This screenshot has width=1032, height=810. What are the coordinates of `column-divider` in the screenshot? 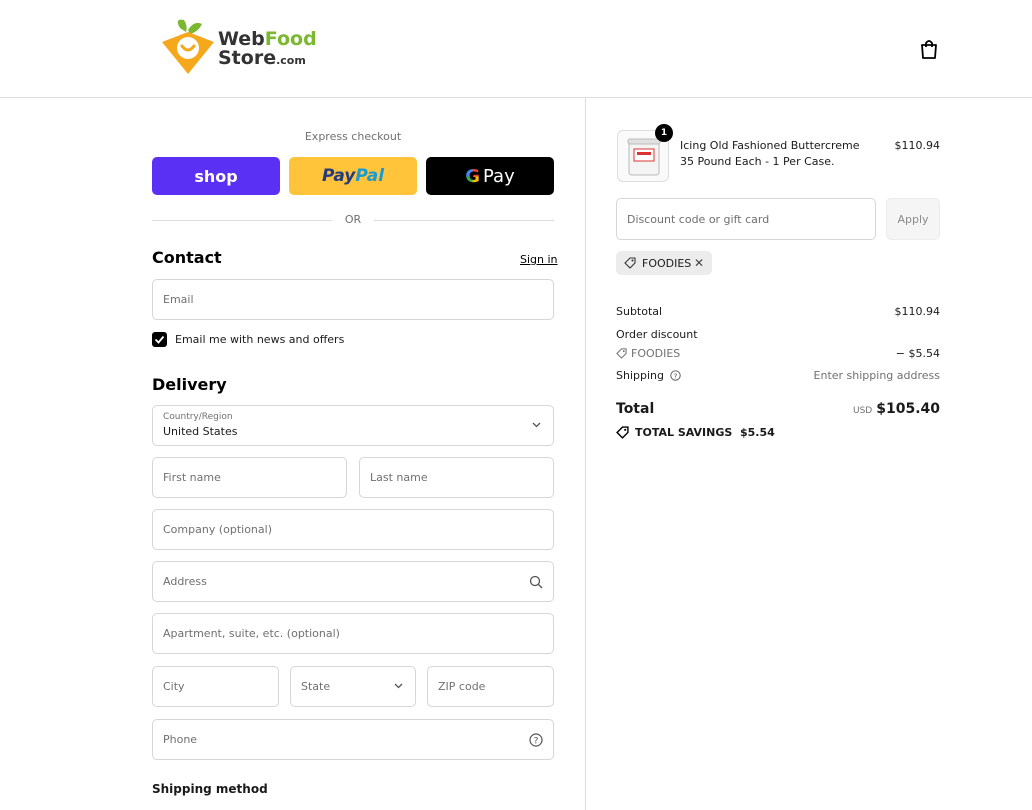 It's located at (585, 454).